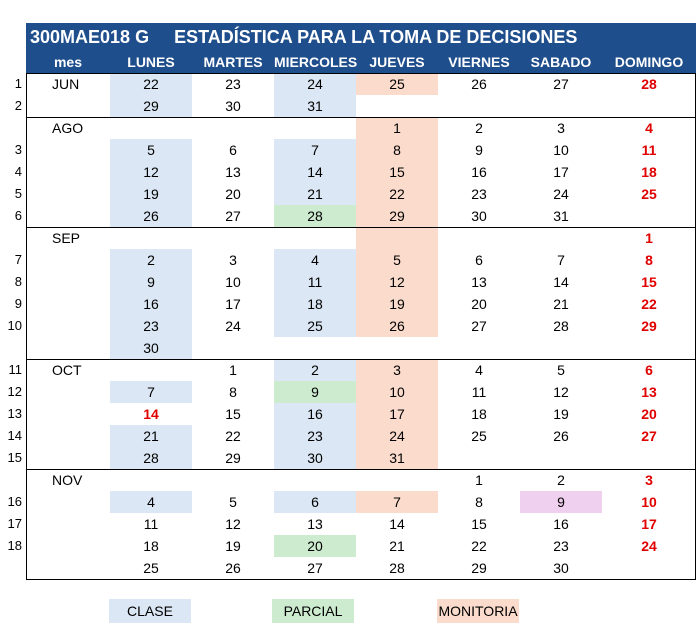  Describe the element at coordinates (361, 128) in the screenshot. I see `table-row: AGO 1 2 3 4` at that location.